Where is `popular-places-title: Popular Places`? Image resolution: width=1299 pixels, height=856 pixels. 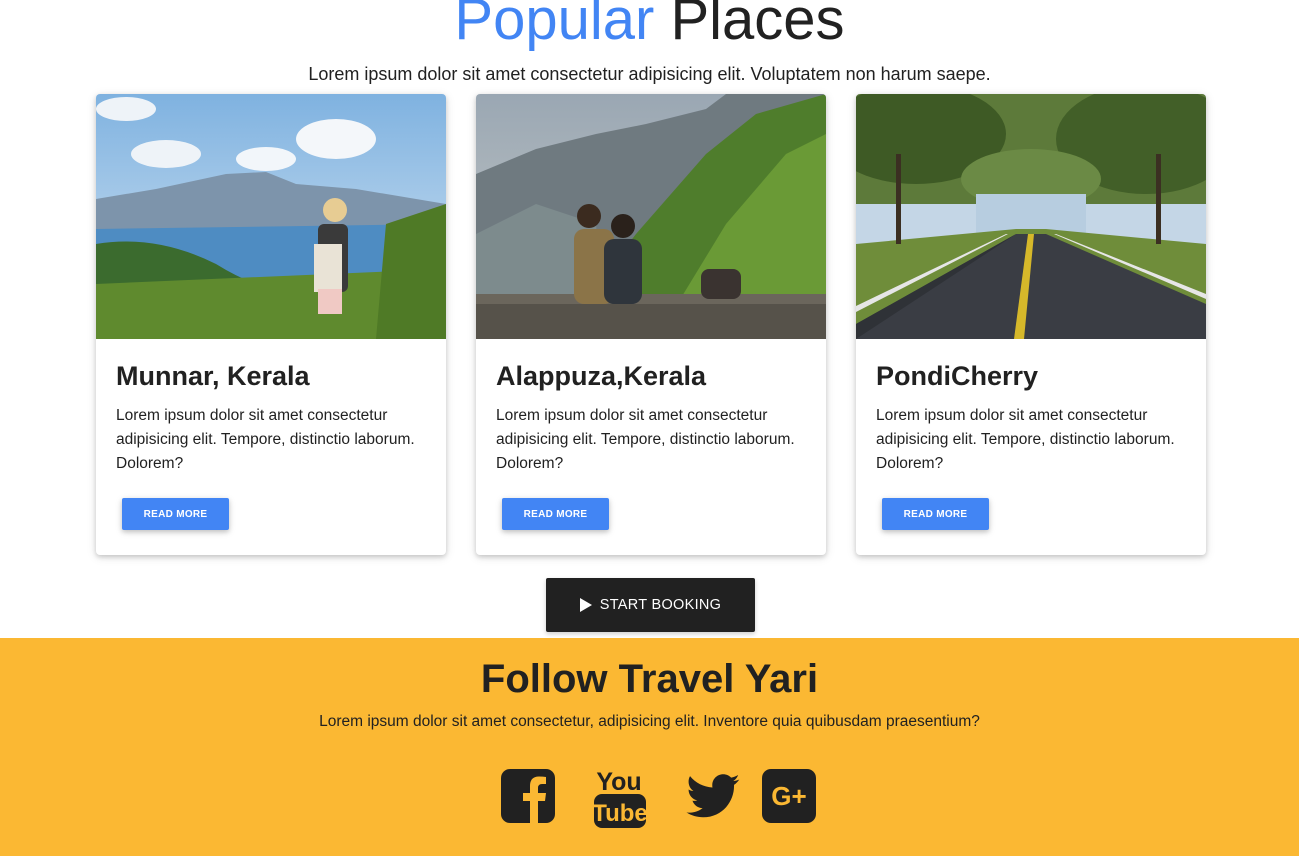
popular-places-title: Popular Places is located at coordinates (649, 26).